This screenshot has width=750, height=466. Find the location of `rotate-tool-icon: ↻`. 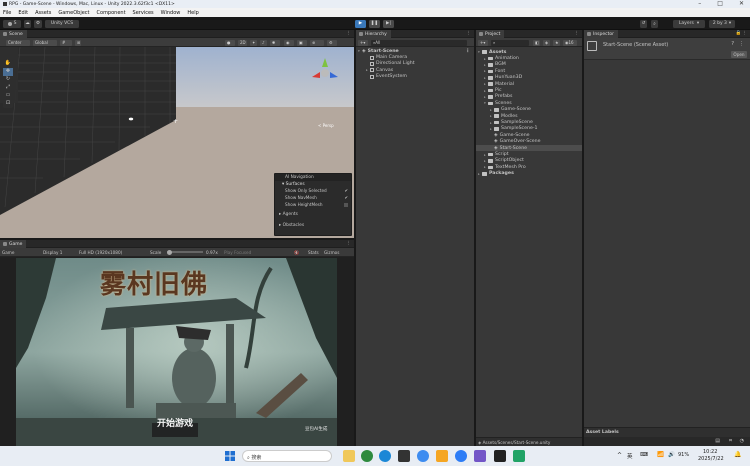

rotate-tool-icon: ↻ is located at coordinates (8, 80).